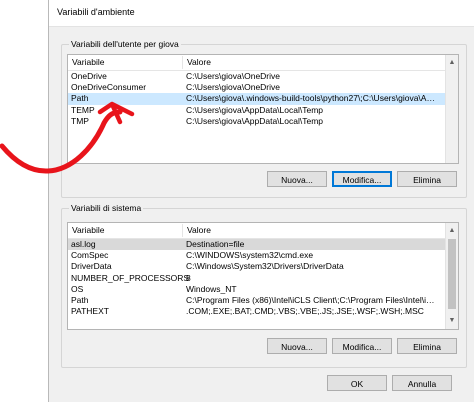 This screenshot has height=402, width=474. I want to click on annotation-stroke, so click(61, 141).